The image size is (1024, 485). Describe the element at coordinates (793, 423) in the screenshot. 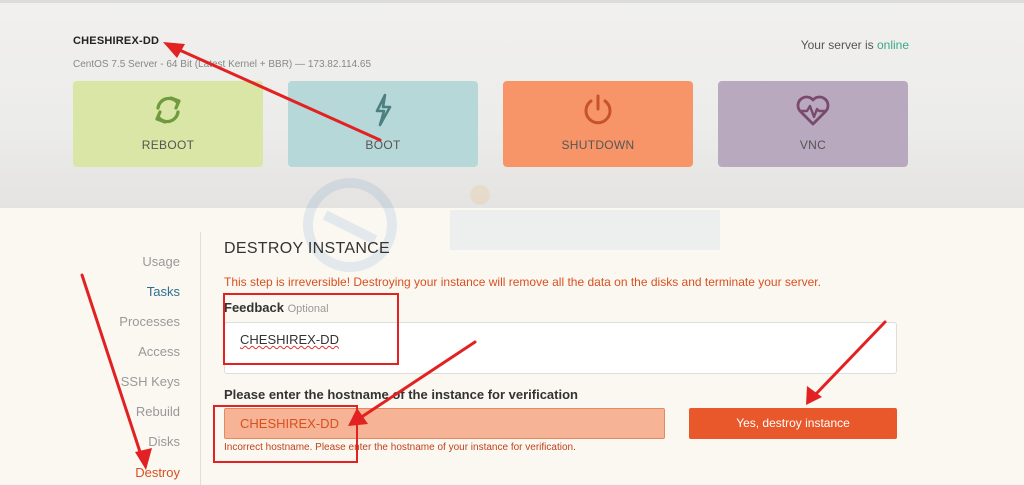

I see `destroy-instance-button: Yes, destroy instance` at that location.